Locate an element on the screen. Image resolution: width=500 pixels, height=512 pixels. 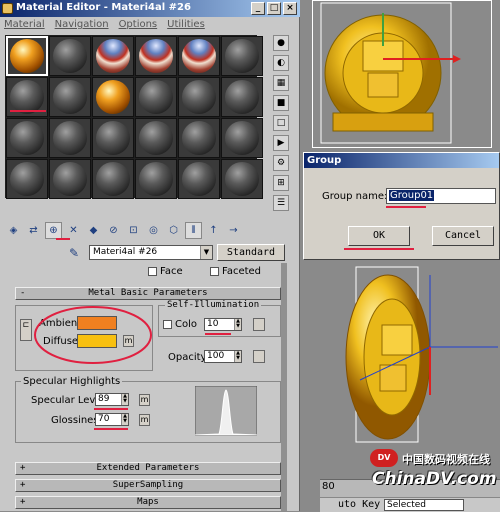
video-color-check-icon: □ is located at coordinates (281, 123).